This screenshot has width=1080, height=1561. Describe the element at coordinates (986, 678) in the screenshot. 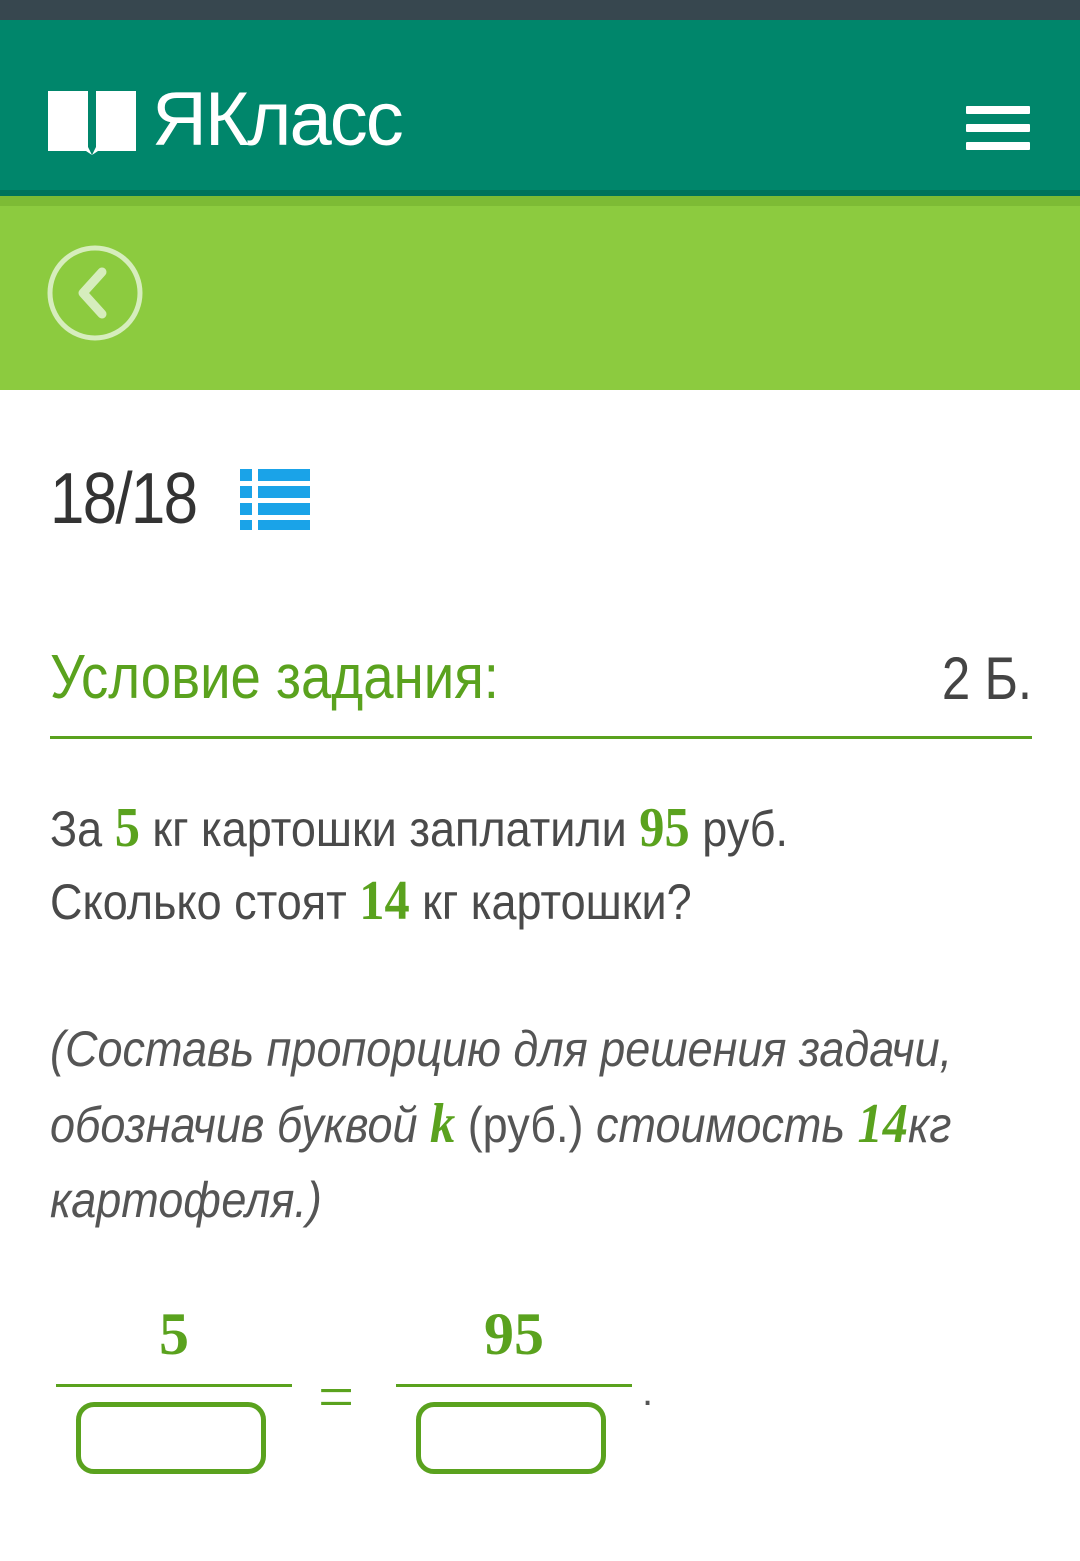

I see `task-points: 2 Б.` at that location.